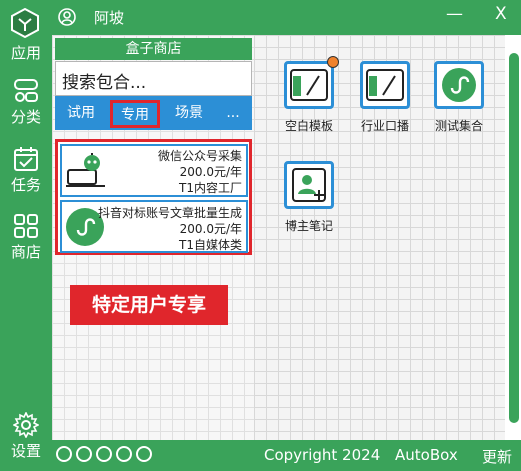 The image size is (521, 471). I want to click on tab-exclusive: 专用, so click(135, 114).